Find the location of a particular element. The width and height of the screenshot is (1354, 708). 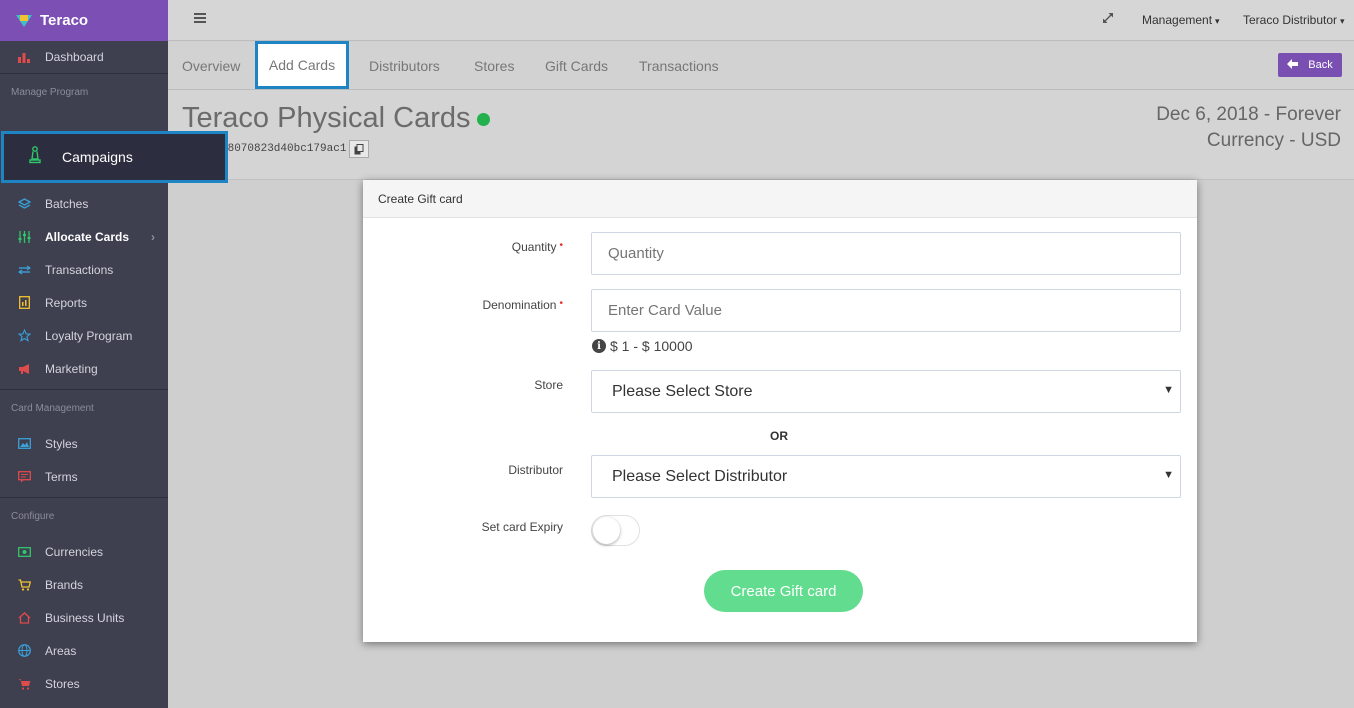

quantity-label-text: Quantity is located at coordinates (534, 247).